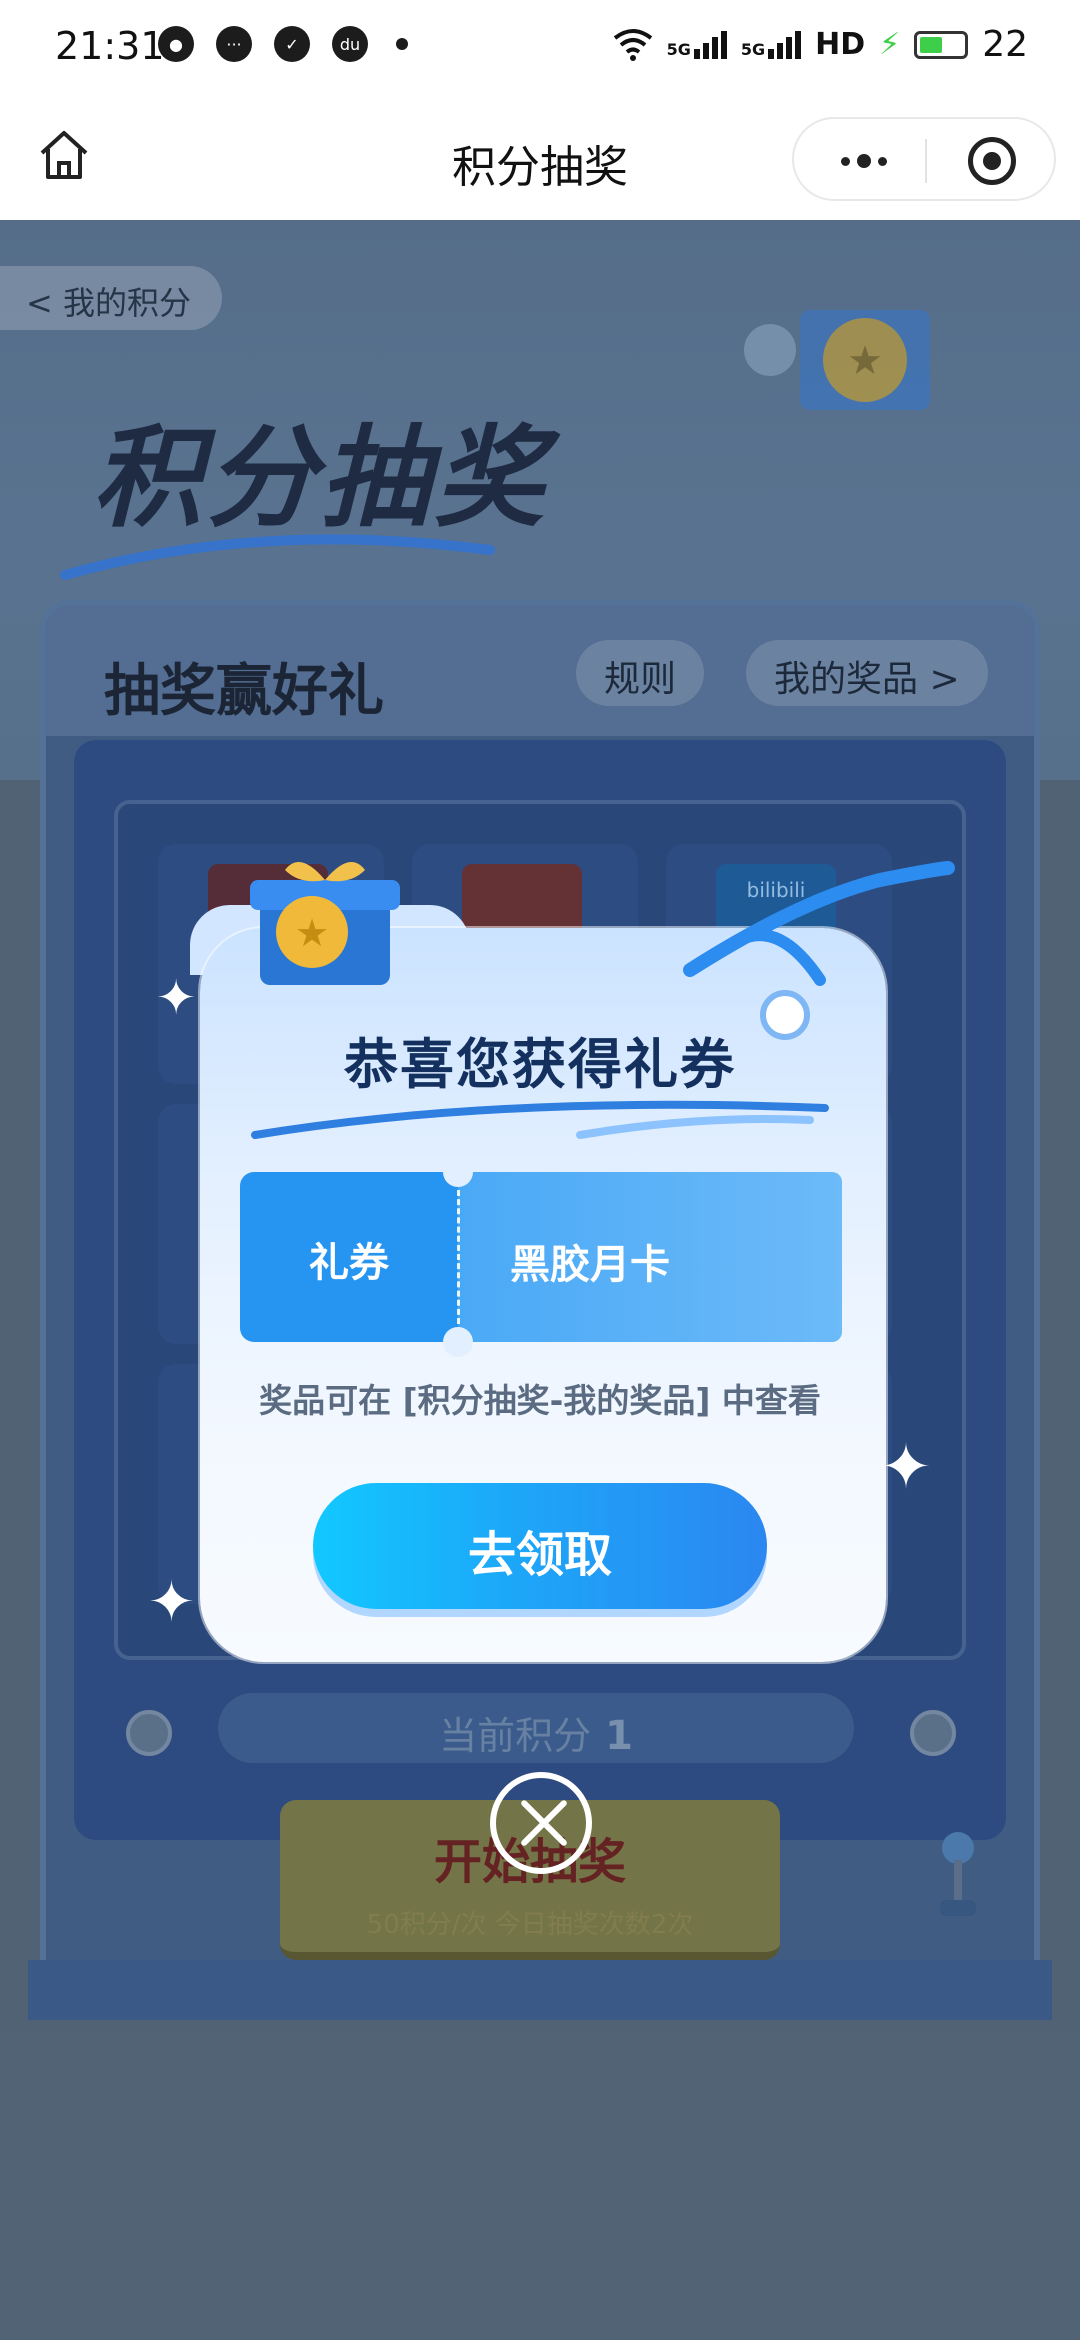 The width and height of the screenshot is (1080, 2340). What do you see at coordinates (292, 44) in the screenshot?
I see `check-circle-icon: ✓` at bounding box center [292, 44].